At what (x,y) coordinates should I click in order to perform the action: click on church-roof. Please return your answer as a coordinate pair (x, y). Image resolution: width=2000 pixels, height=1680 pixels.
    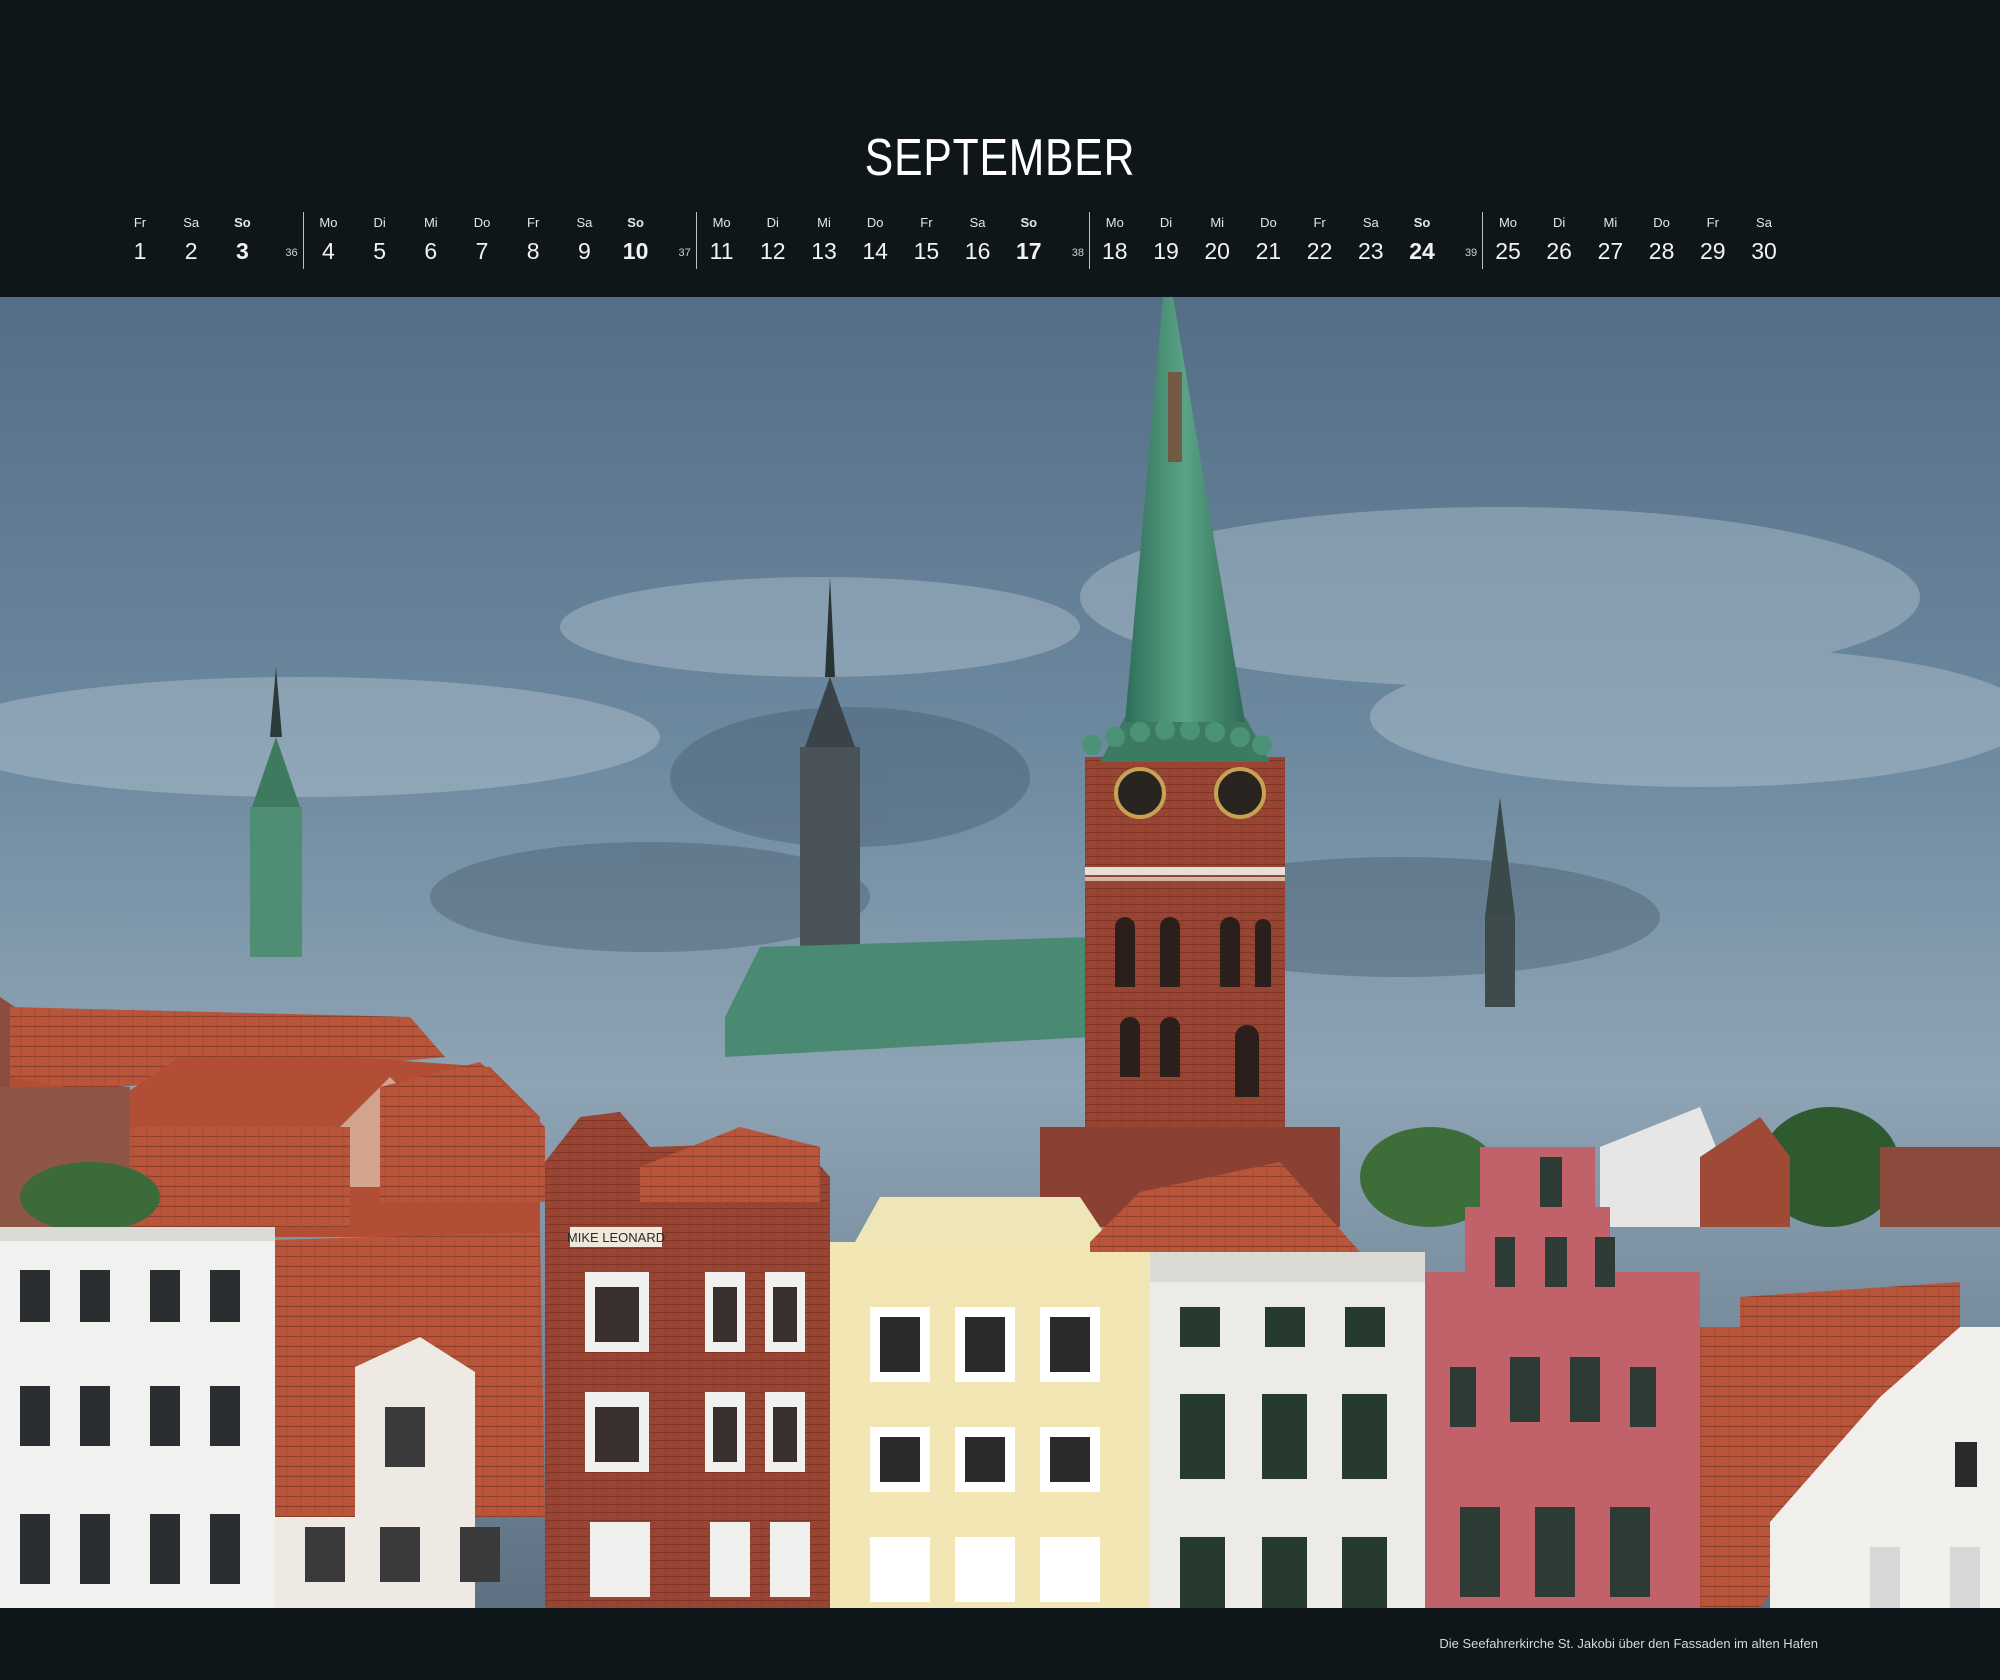
    Looking at the image, I should click on (907, 997).